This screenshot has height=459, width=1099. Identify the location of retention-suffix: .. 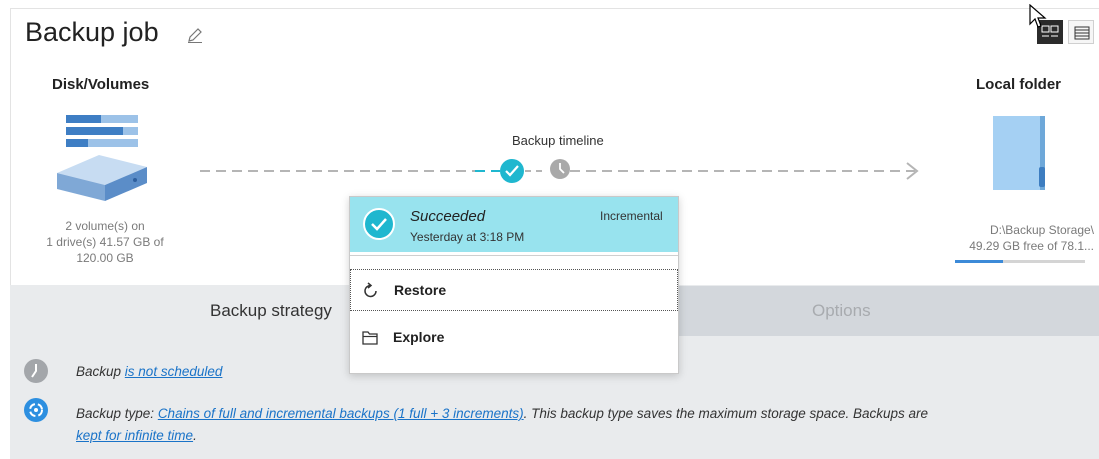
(195, 435).